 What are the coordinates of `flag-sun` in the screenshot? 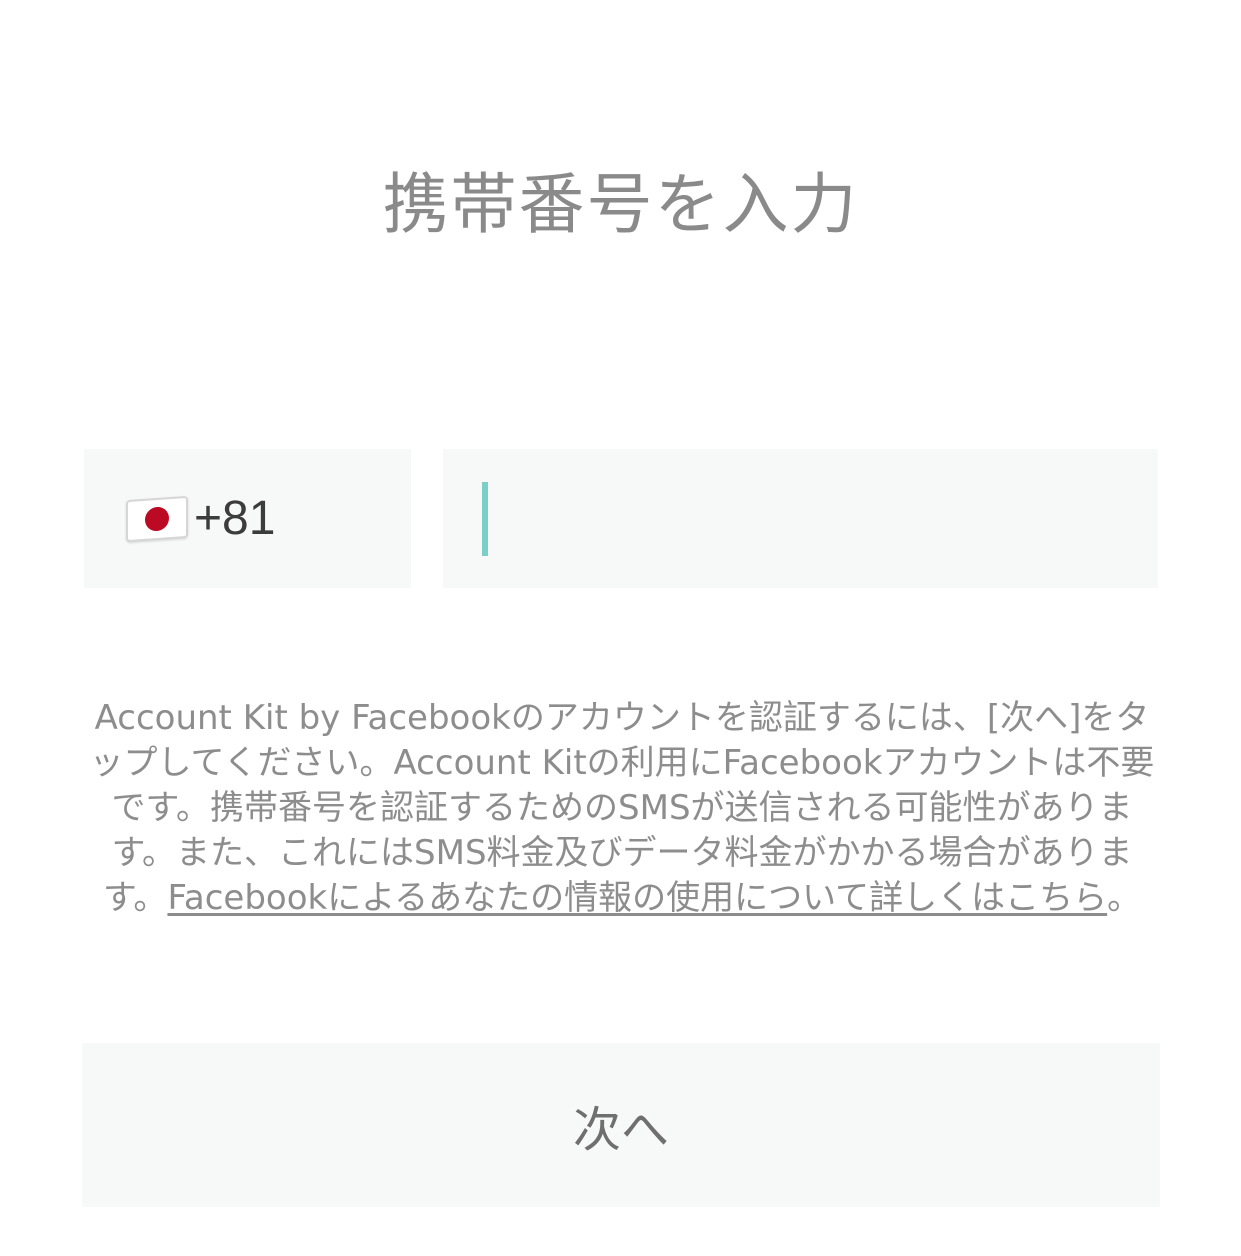 It's located at (157, 518).